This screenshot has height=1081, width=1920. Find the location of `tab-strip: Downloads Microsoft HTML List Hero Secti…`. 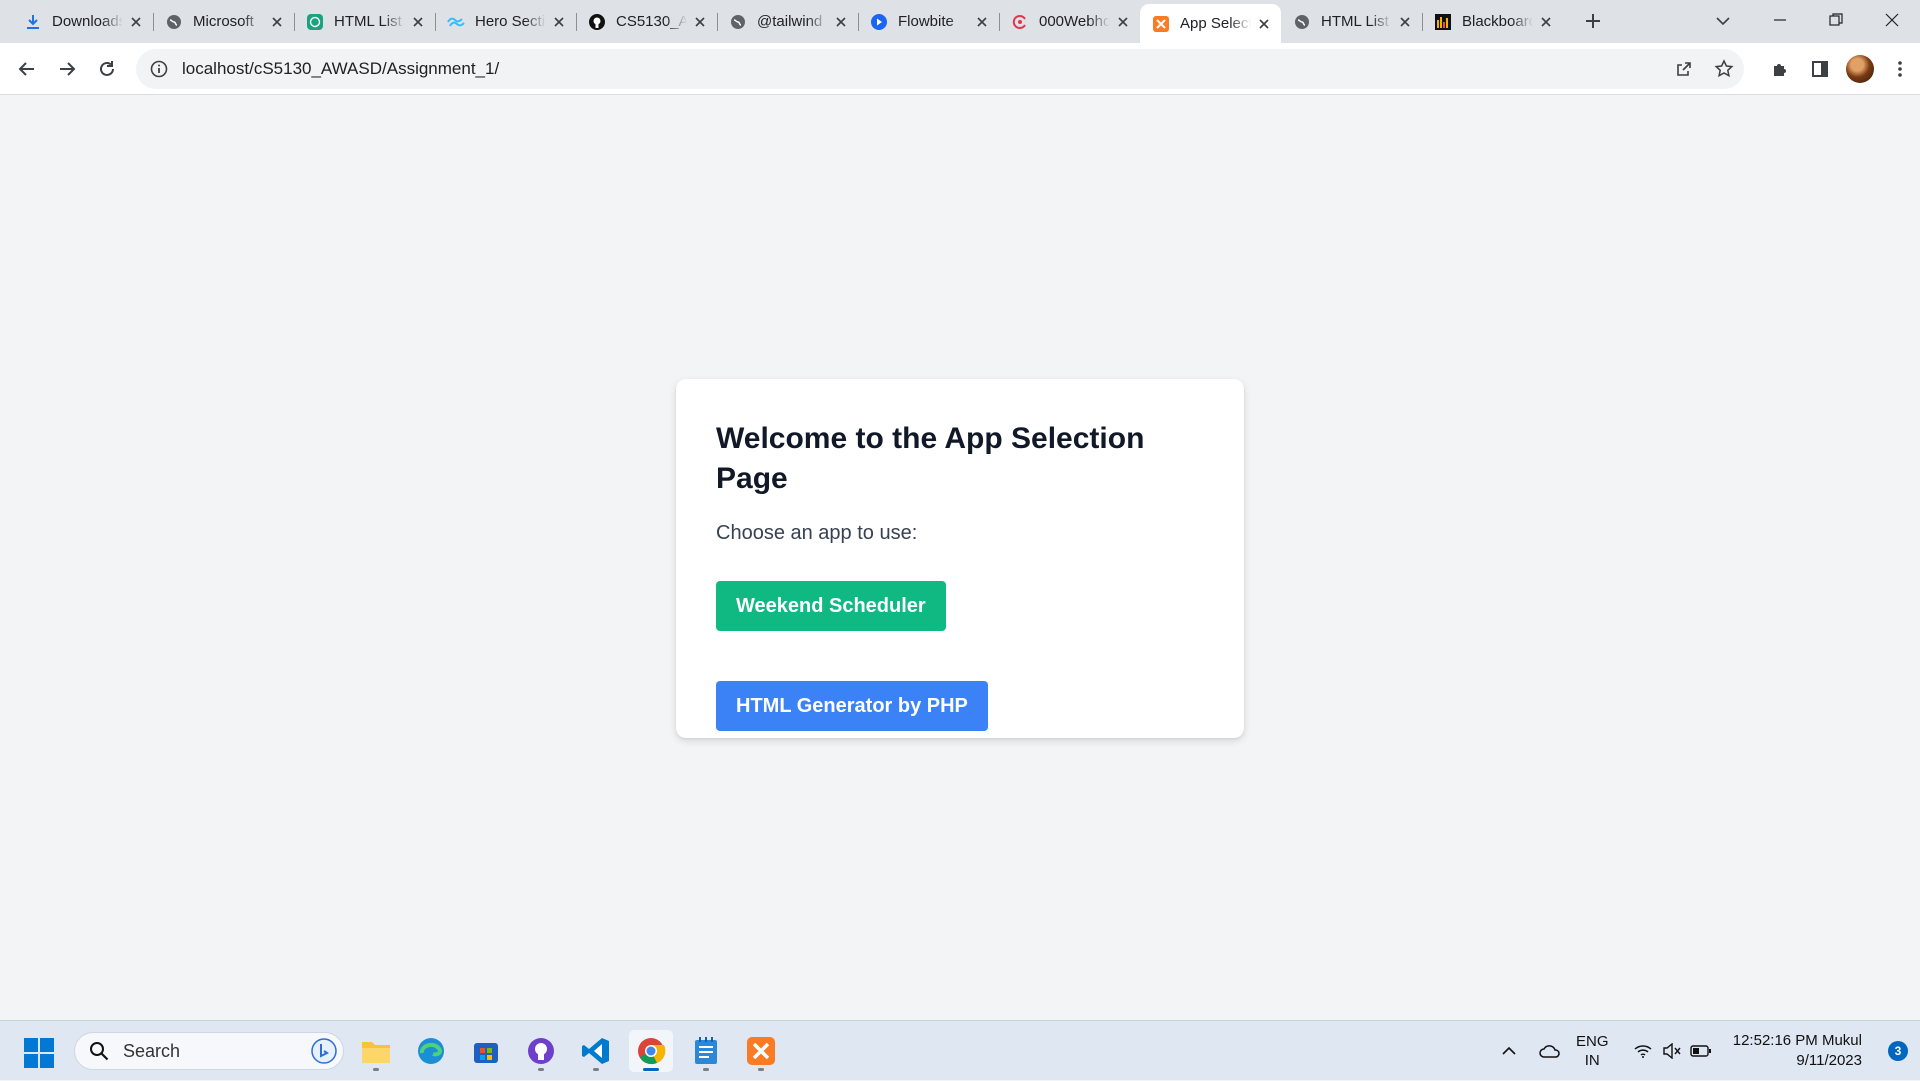

tab-strip: Downloads Microsoft HTML List Hero Secti… is located at coordinates (960, 21).